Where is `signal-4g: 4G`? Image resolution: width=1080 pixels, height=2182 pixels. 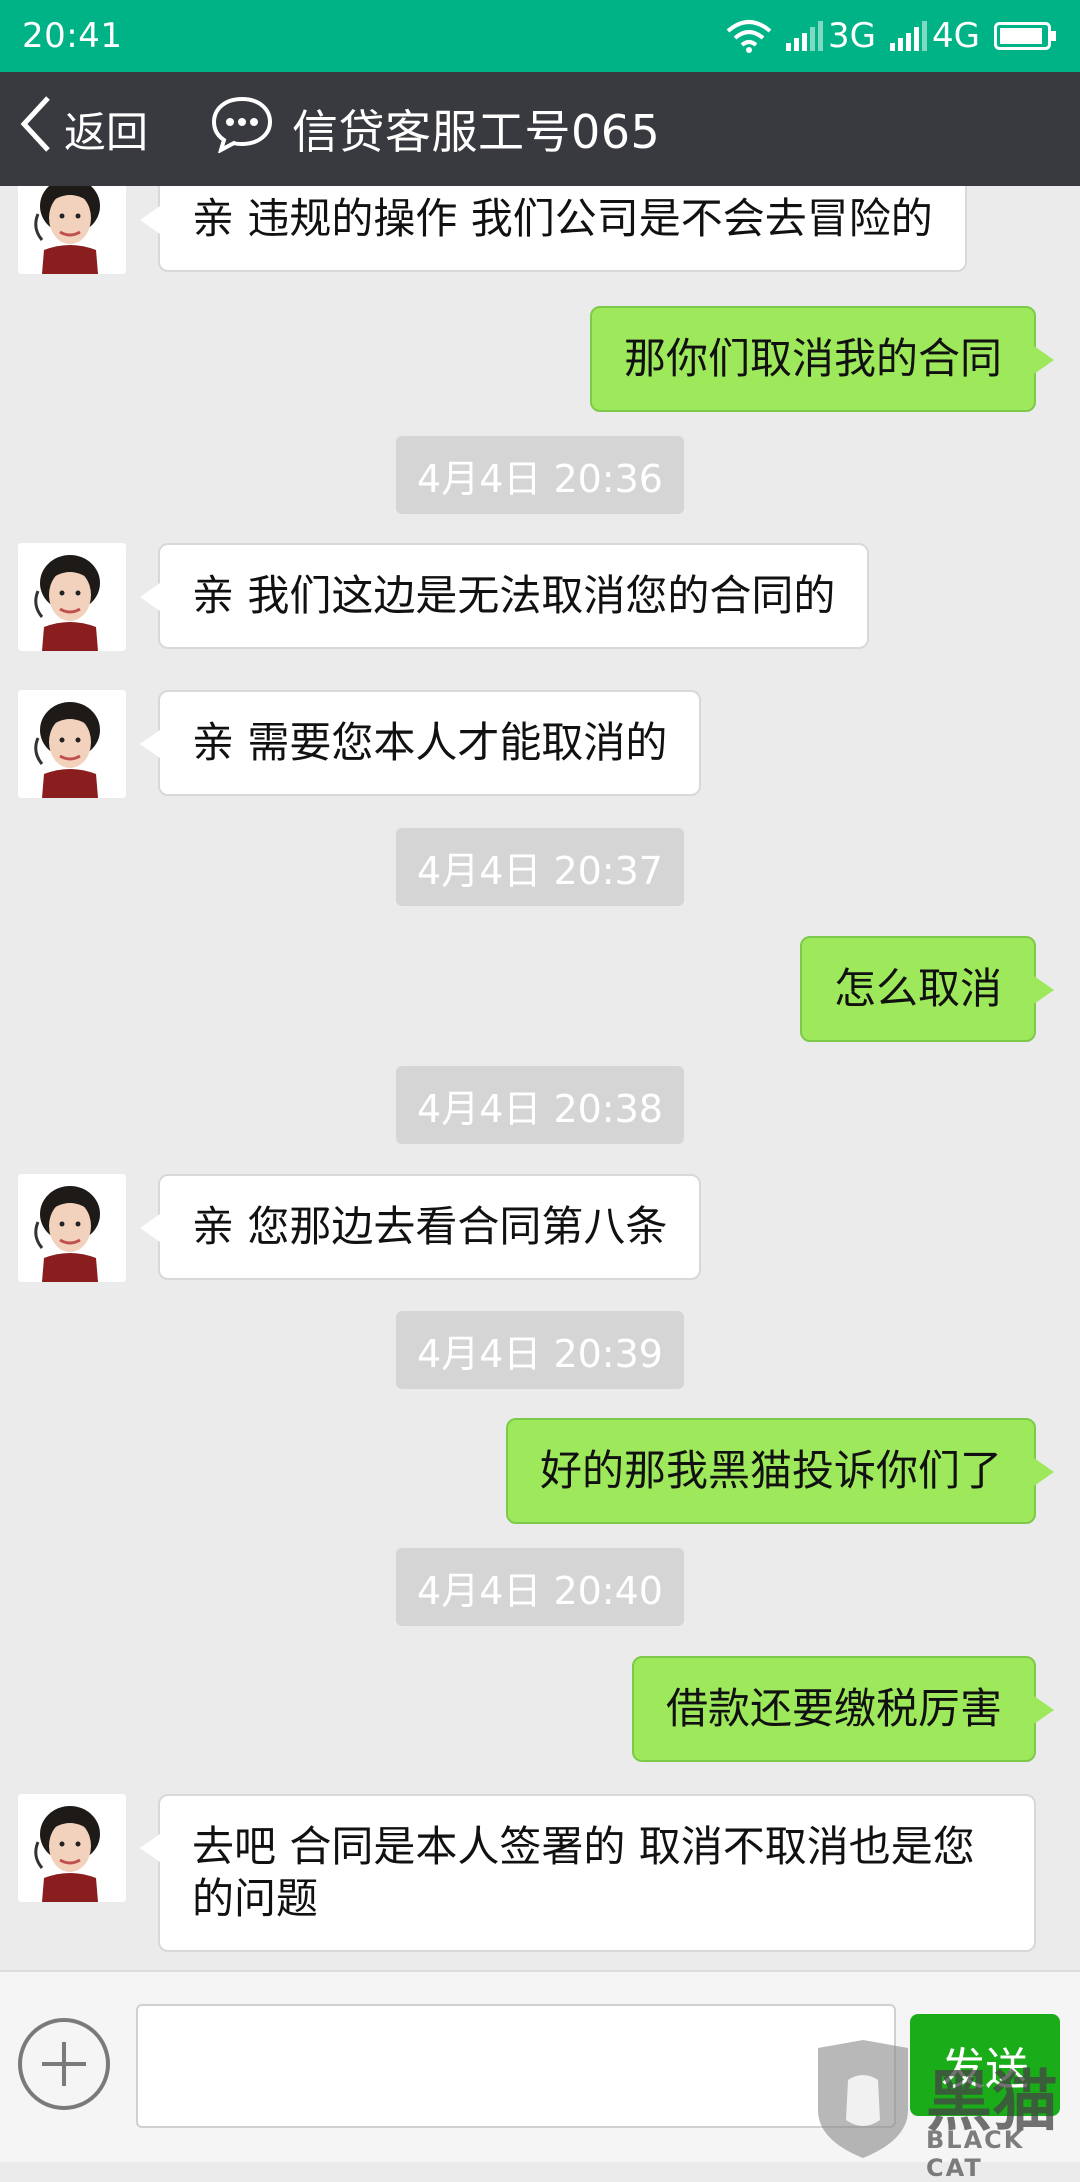
signal-4g: 4G is located at coordinates (935, 36).